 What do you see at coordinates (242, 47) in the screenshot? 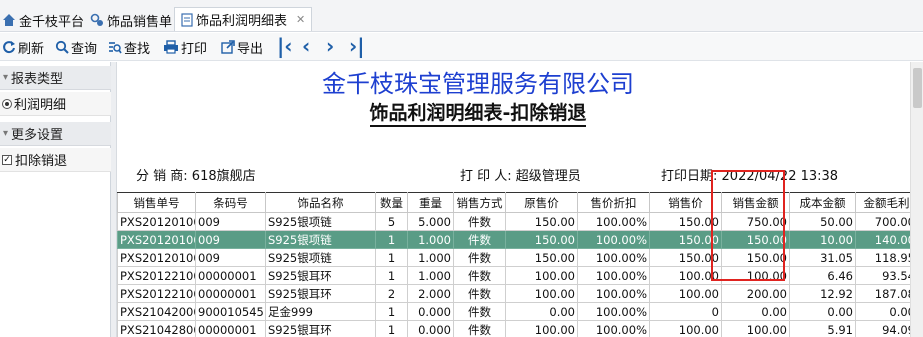
I see `export-button: 导出` at bounding box center [242, 47].